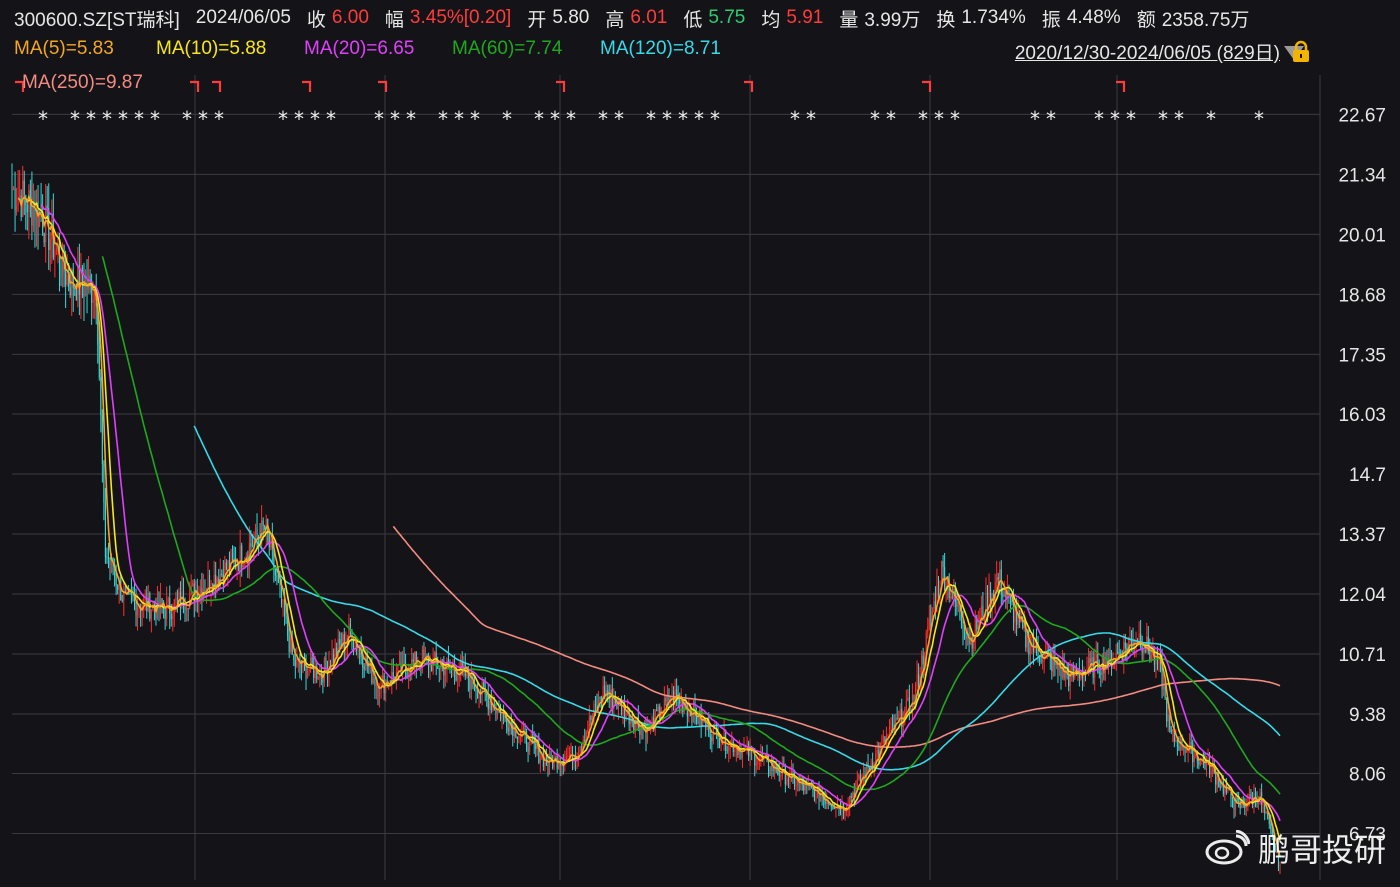 Image resolution: width=1400 pixels, height=887 pixels. Describe the element at coordinates (1321, 850) in the screenshot. I see `watermark-text: 鹏哥投研` at that location.